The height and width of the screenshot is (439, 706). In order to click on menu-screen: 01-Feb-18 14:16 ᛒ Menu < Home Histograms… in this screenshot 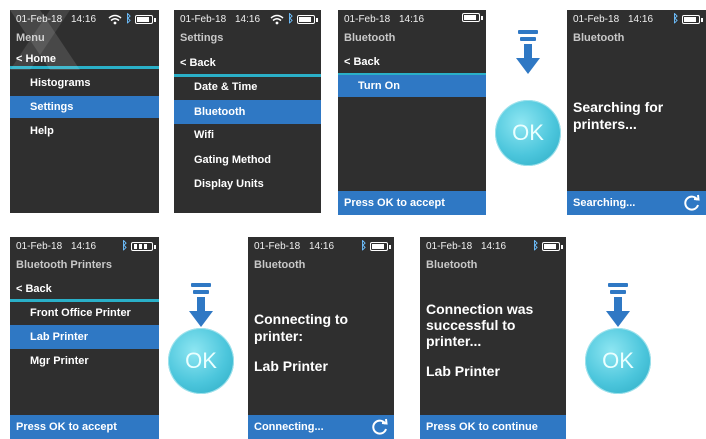, I will do `click(84, 111)`.